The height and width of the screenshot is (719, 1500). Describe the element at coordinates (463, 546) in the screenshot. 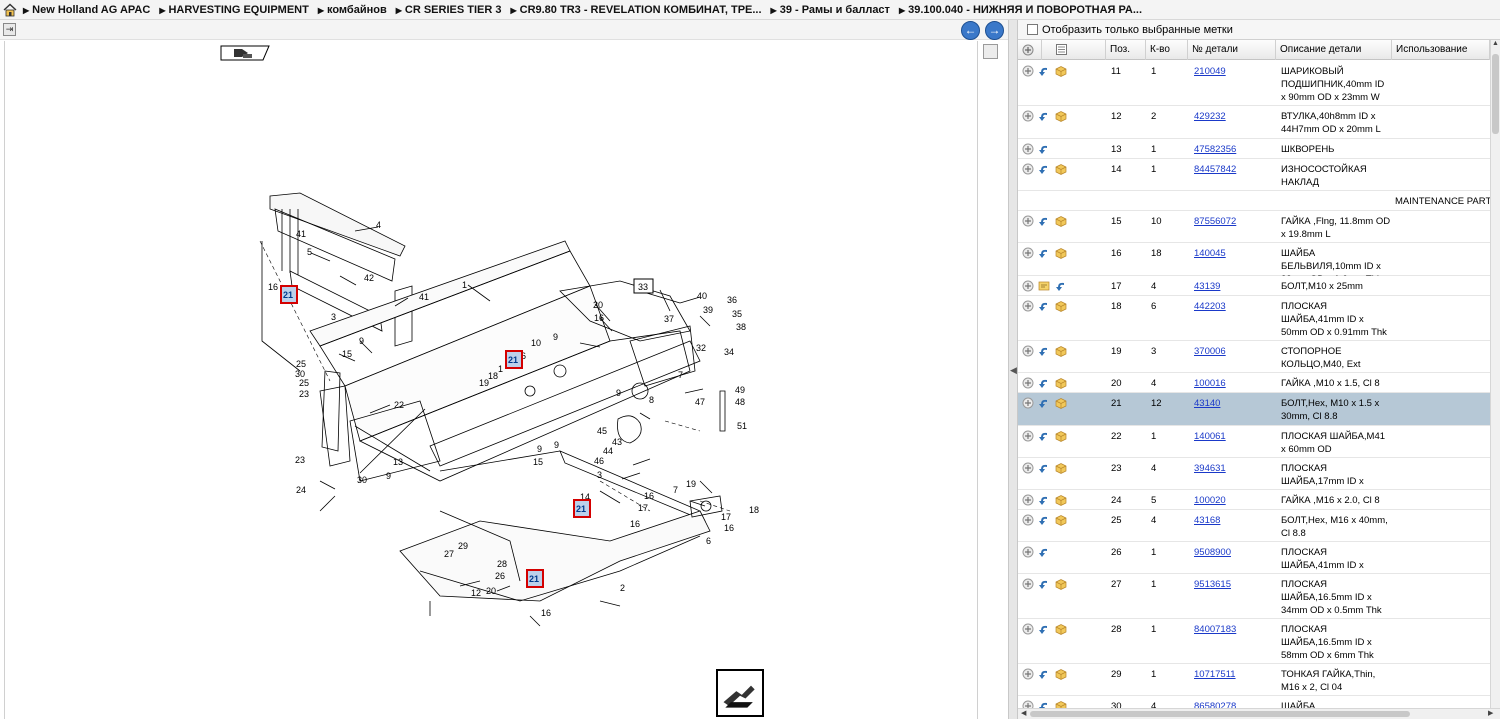

I see `callout: 29` at that location.